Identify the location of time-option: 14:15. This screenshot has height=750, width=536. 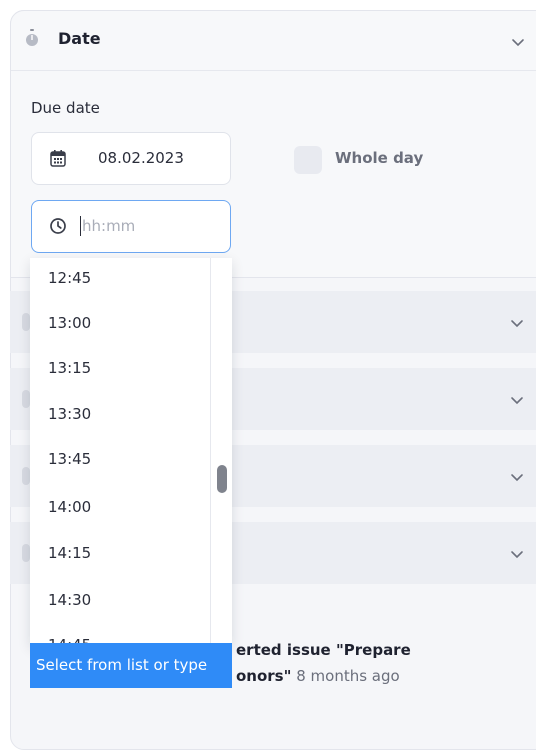
(120, 553).